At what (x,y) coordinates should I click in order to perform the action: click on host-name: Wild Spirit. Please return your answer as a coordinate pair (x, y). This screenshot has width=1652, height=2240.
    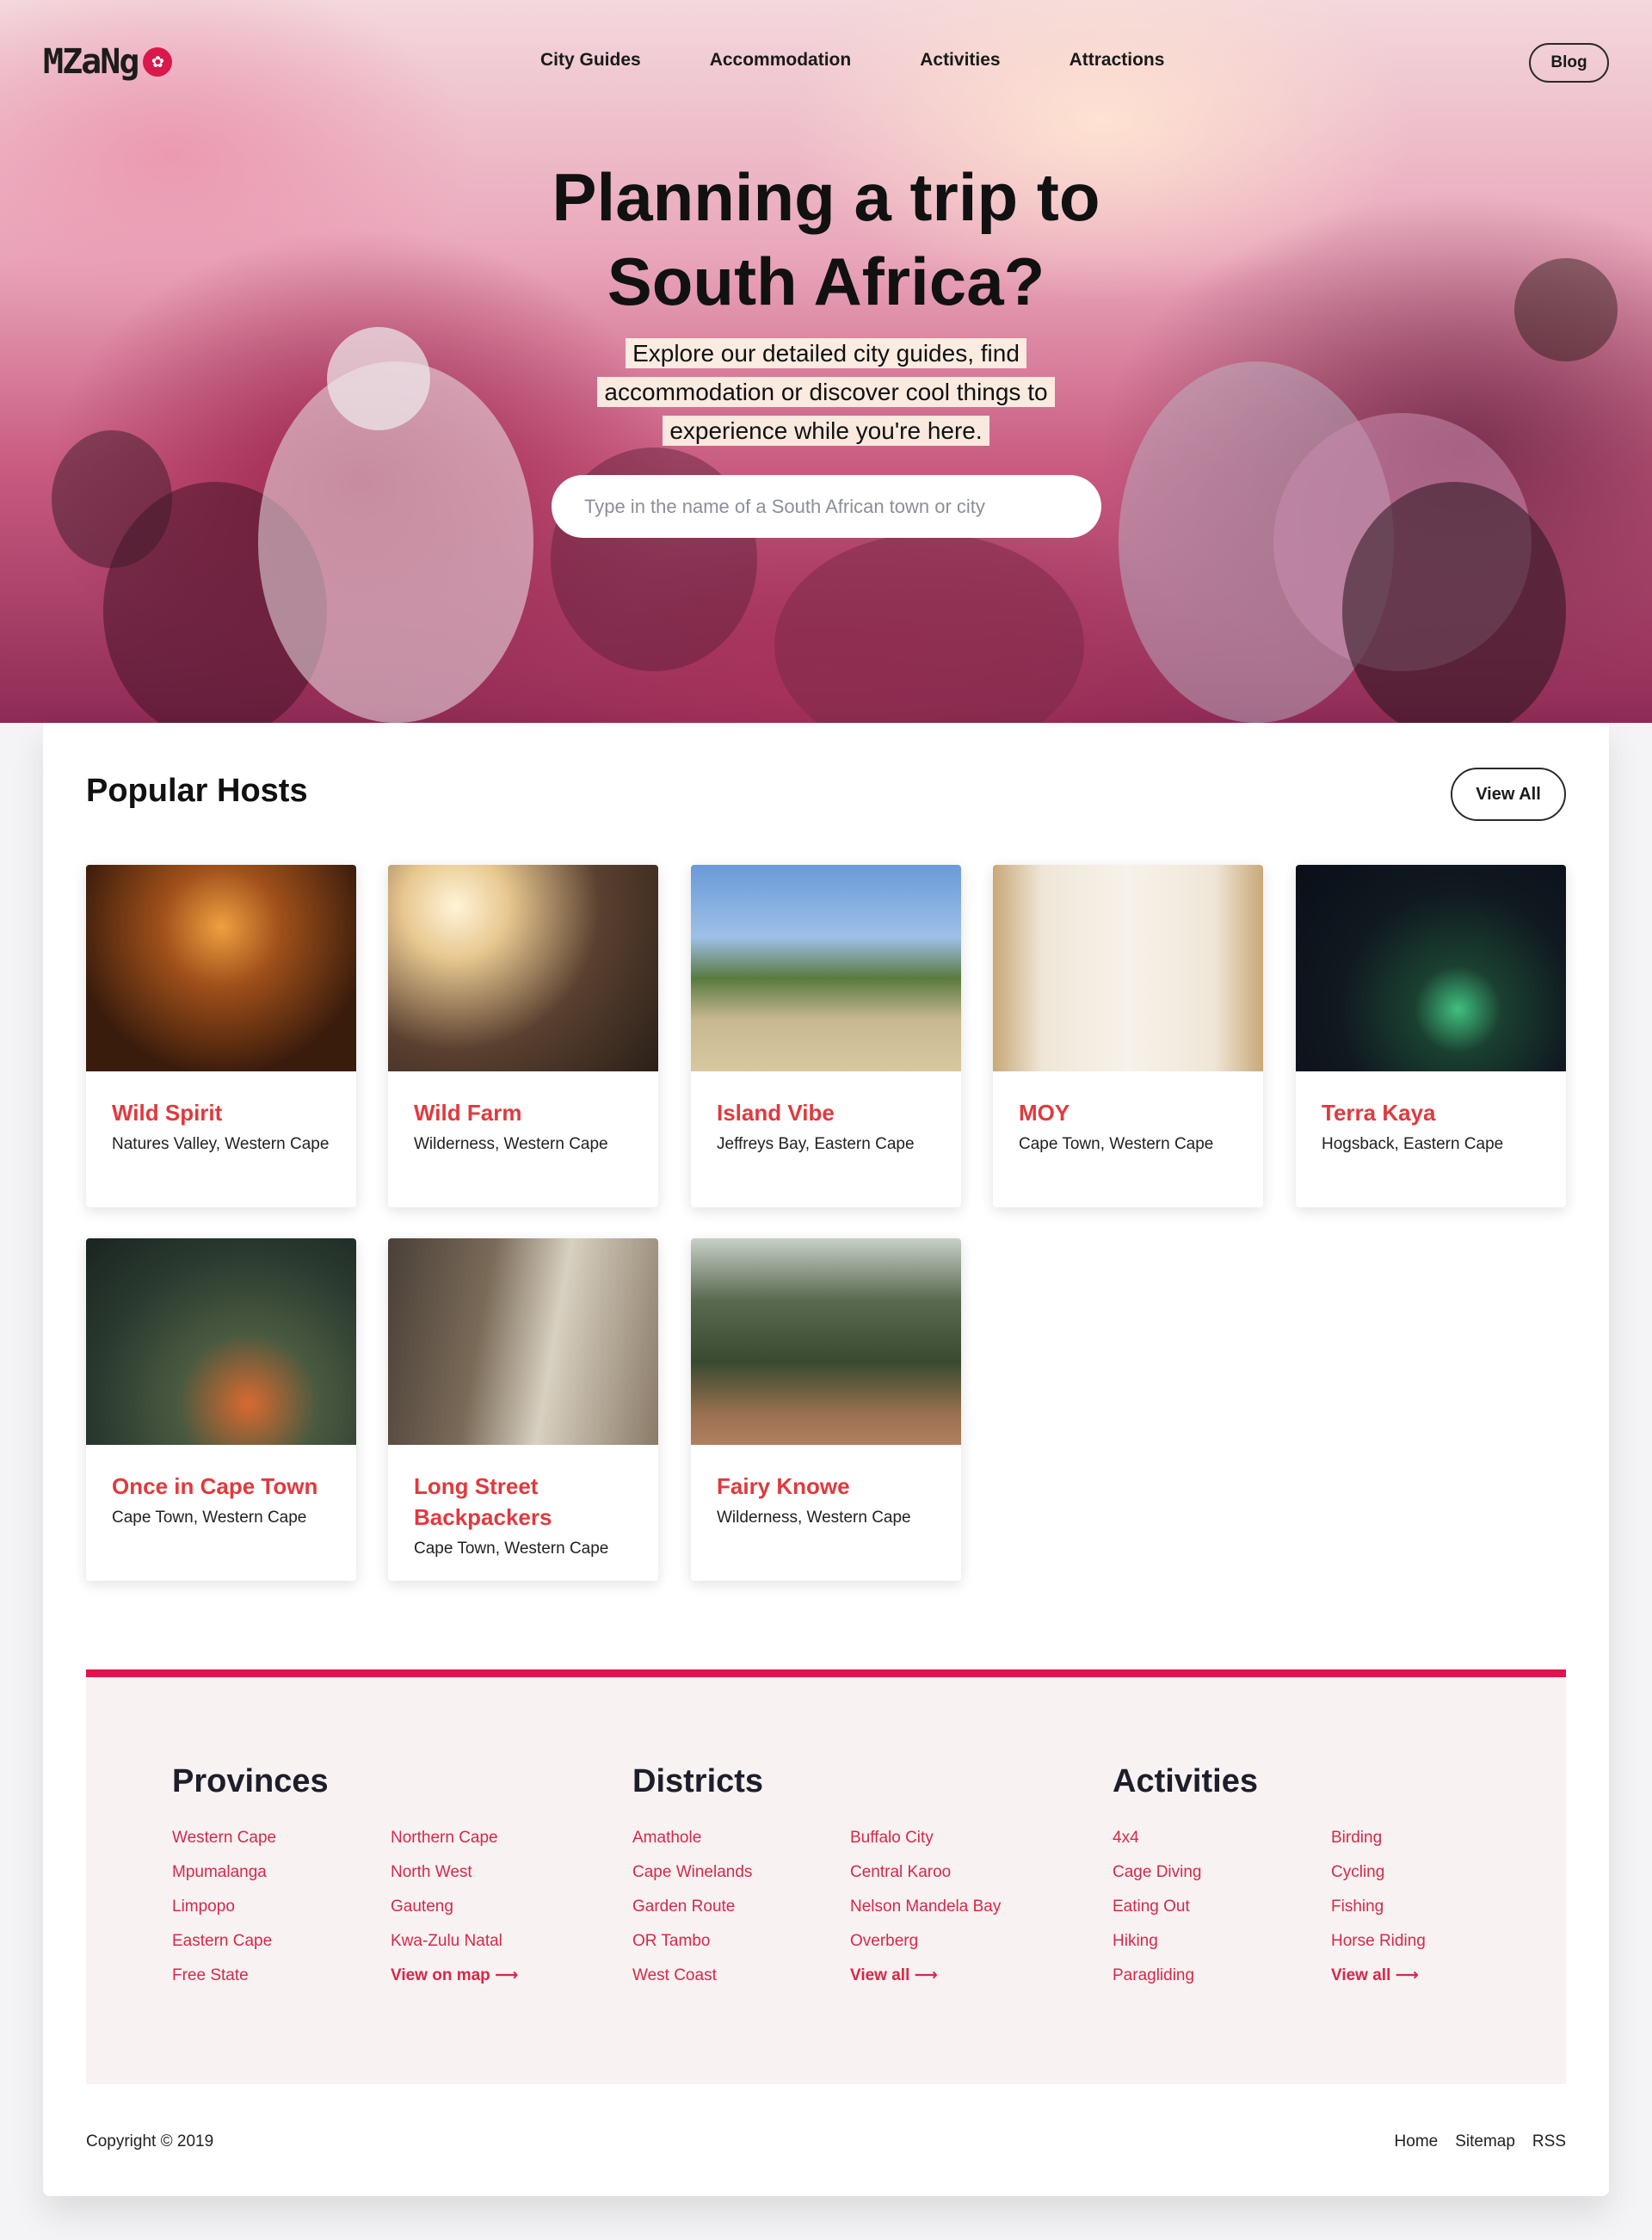
    Looking at the image, I should click on (167, 1113).